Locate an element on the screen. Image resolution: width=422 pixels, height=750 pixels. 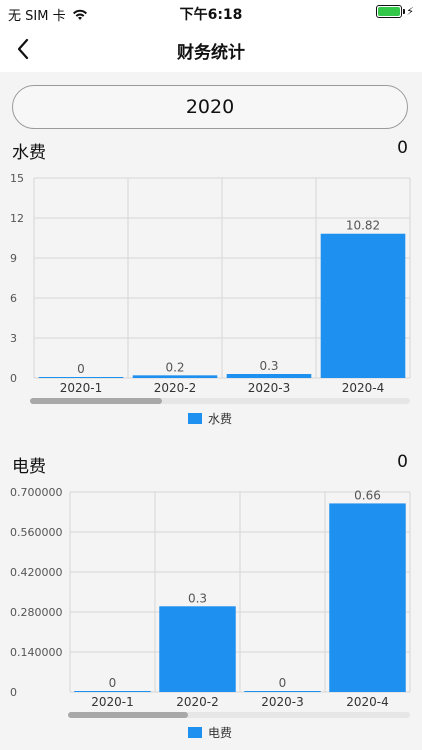
electric-legend: 电费 is located at coordinates (210, 732).